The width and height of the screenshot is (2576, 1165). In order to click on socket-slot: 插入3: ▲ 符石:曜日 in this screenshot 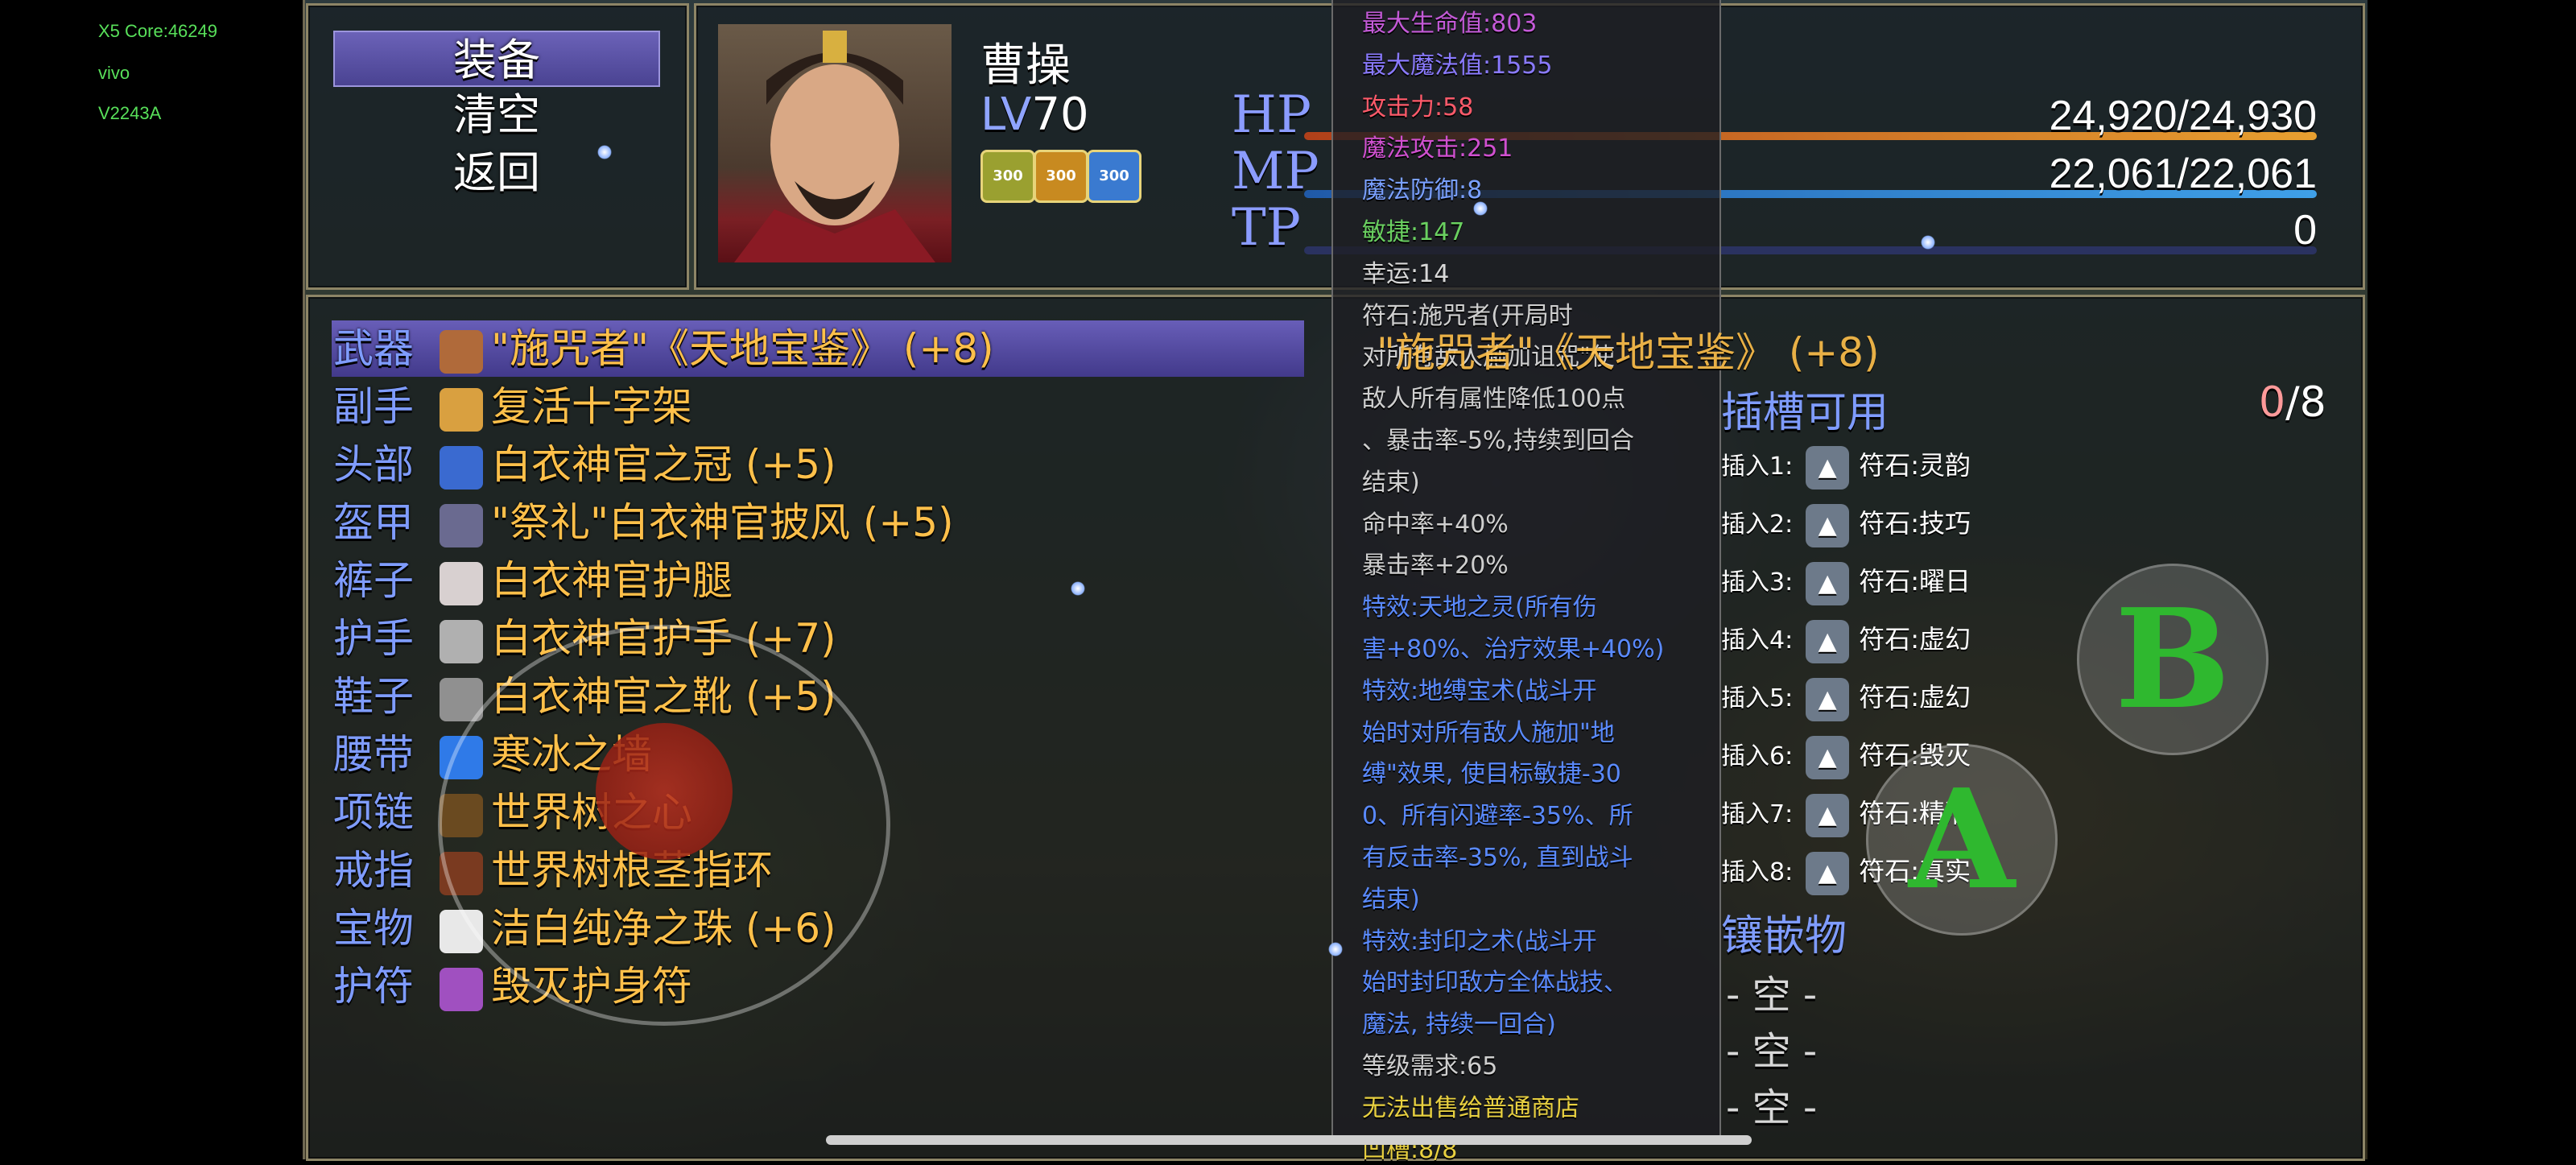, I will do `click(1846, 581)`.